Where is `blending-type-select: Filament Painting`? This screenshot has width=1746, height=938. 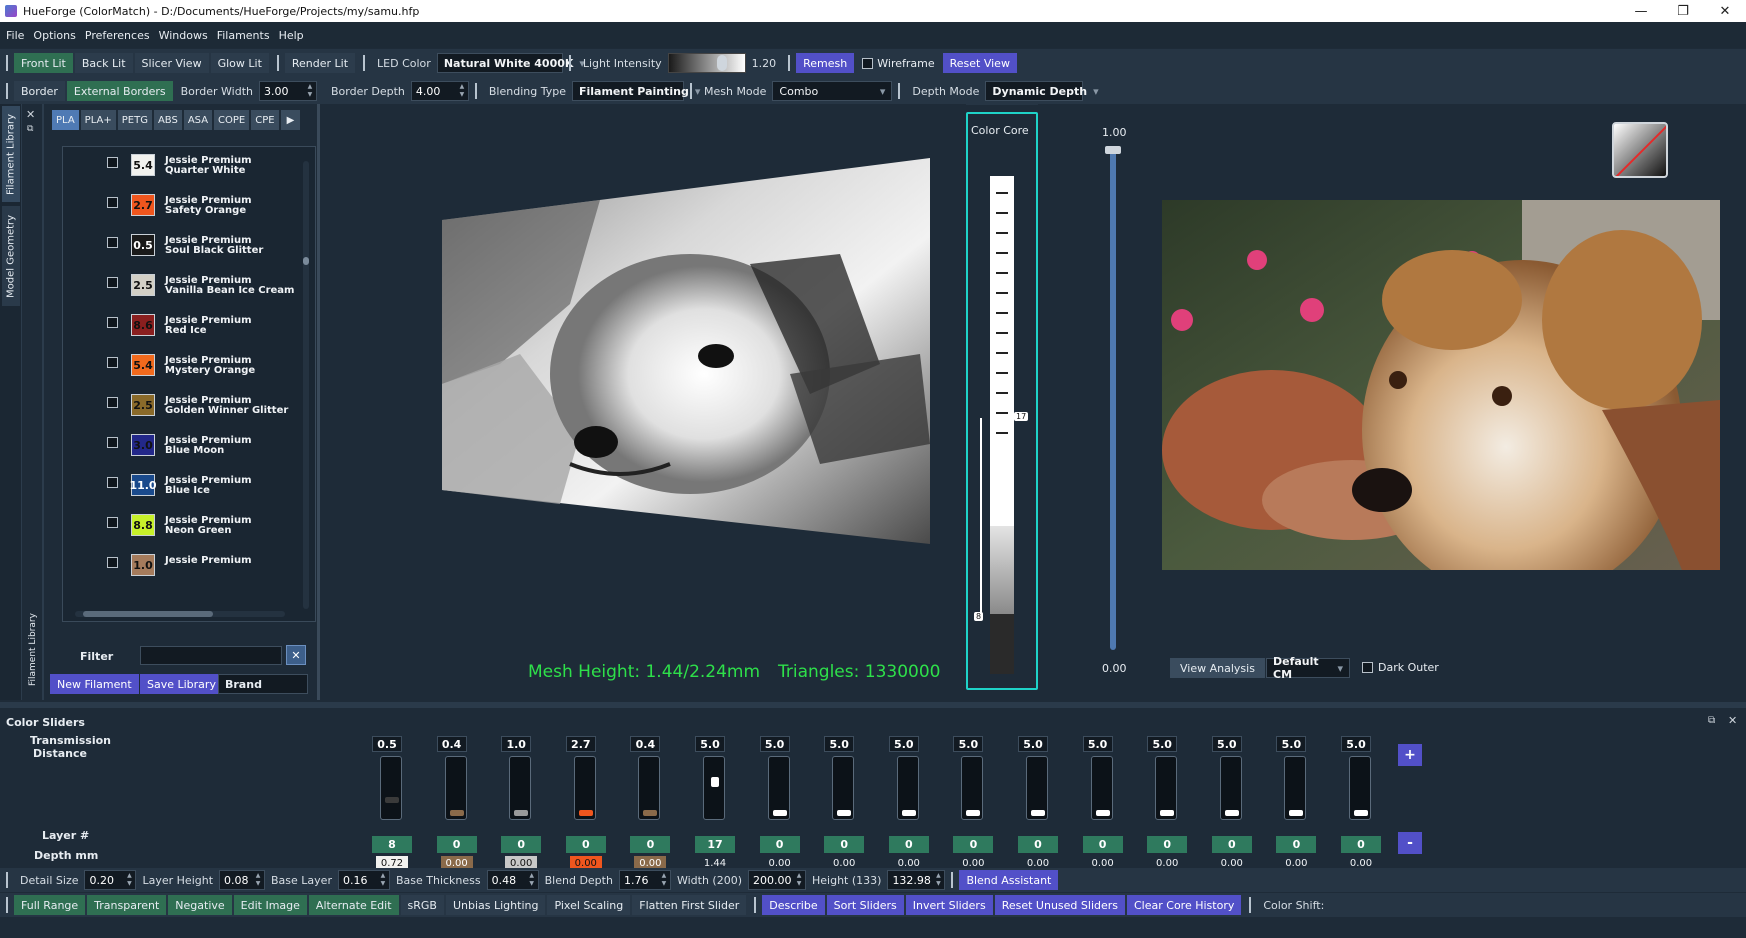
blending-type-select: Filament Painting is located at coordinates (630, 91).